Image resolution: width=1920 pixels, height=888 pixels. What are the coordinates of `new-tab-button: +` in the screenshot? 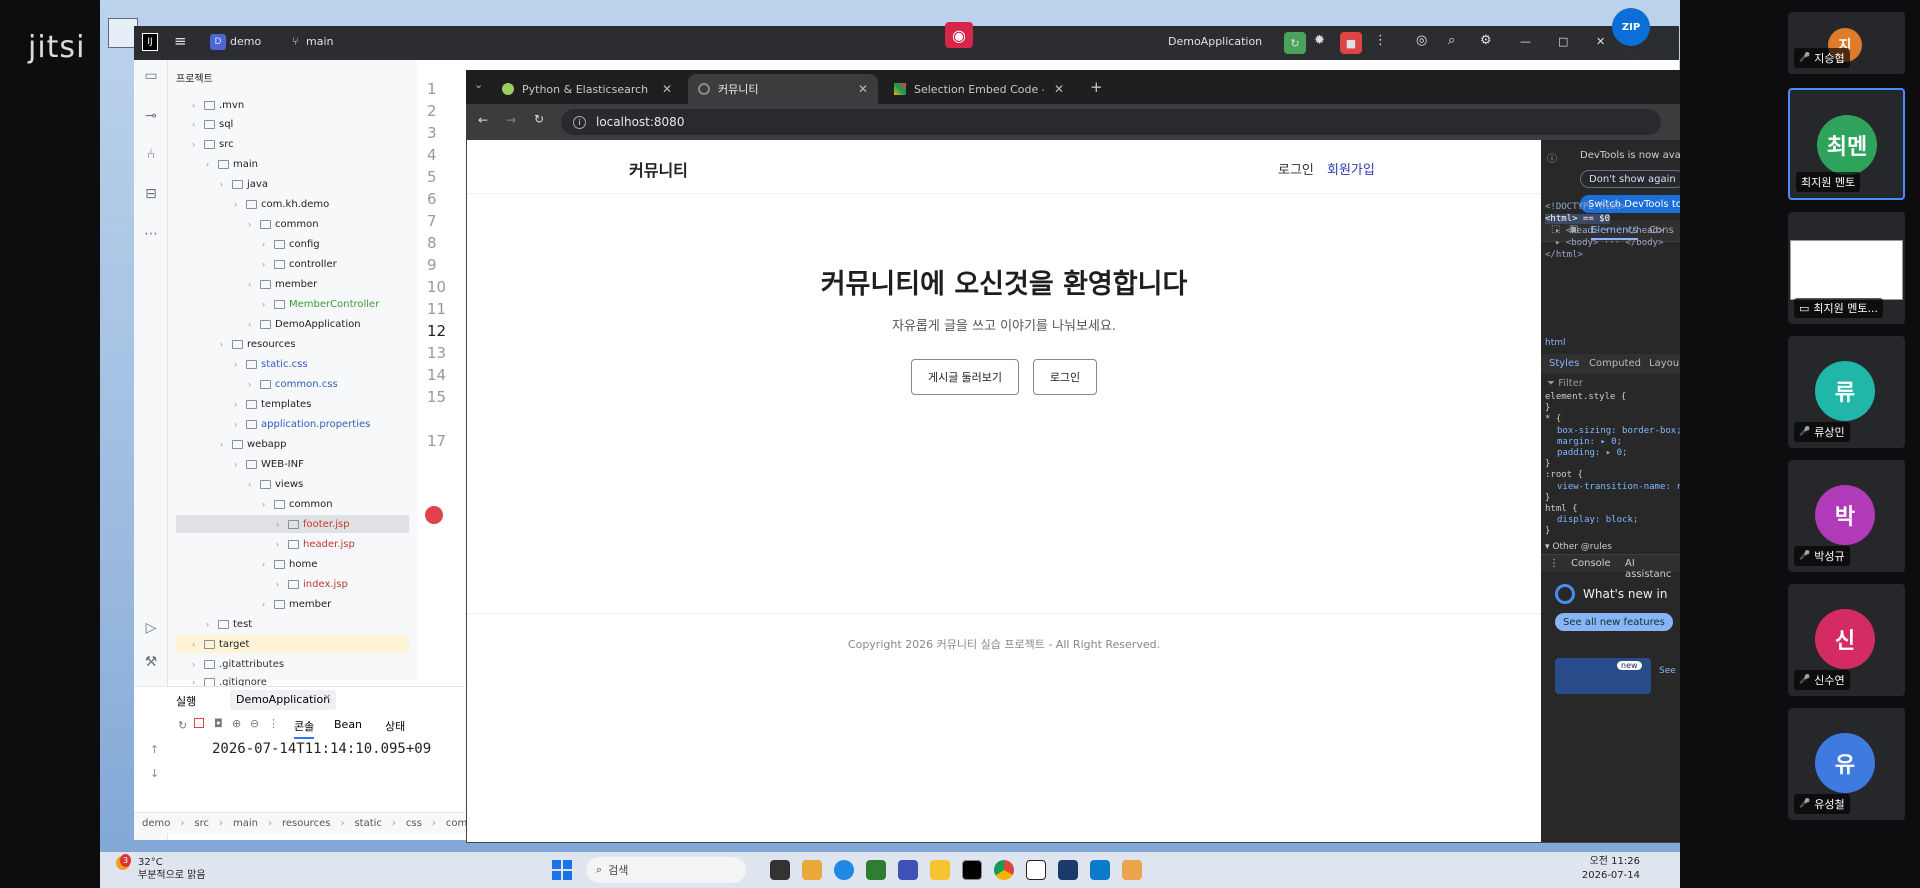 It's located at (1096, 87).